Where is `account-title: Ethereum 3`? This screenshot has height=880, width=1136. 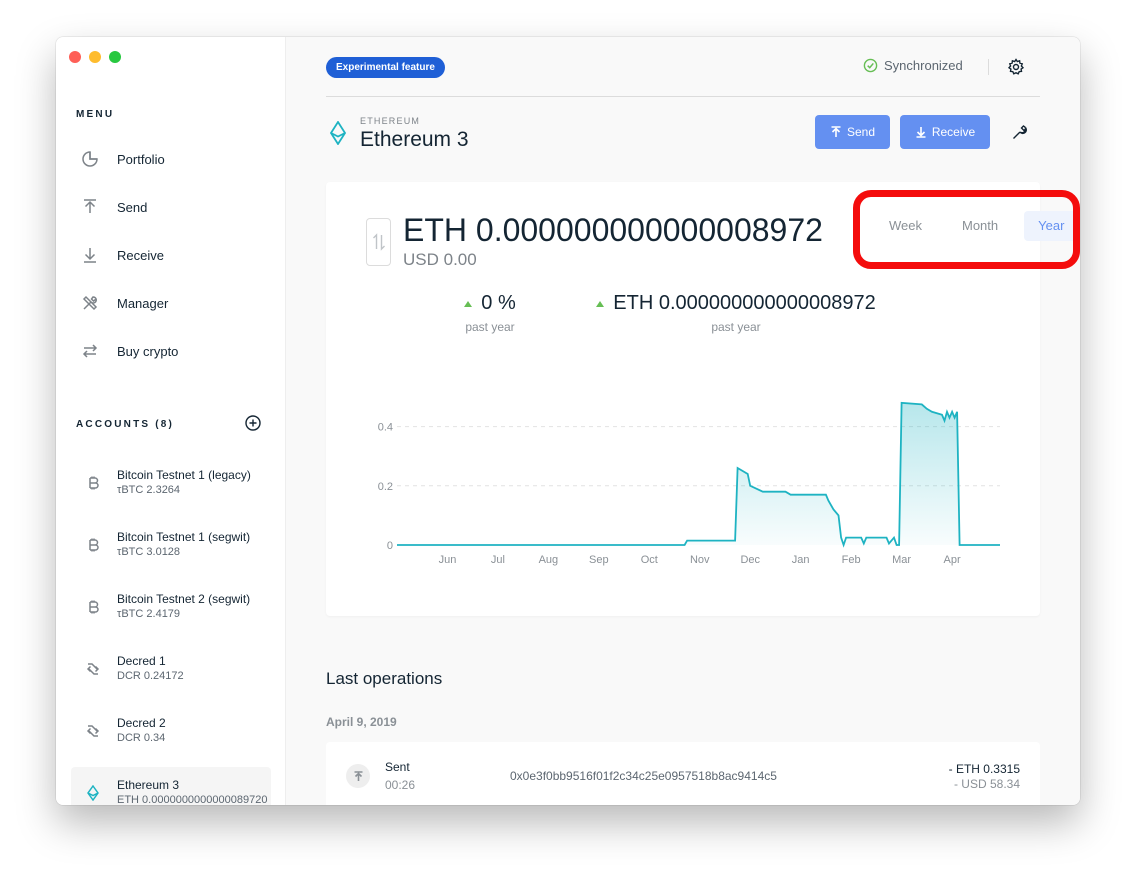
account-title: Ethereum 3 is located at coordinates (414, 139).